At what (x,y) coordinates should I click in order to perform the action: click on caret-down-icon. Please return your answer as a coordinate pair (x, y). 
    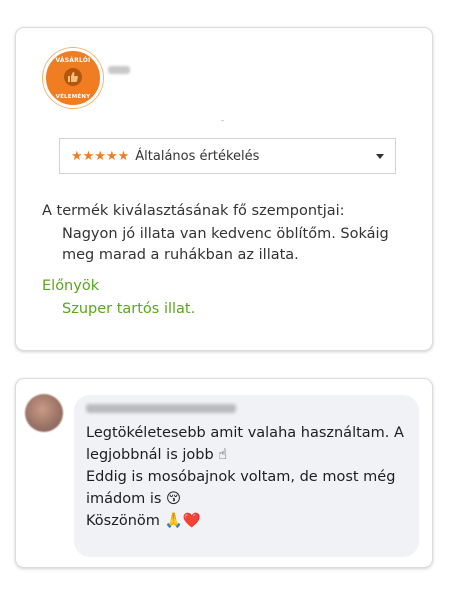
    Looking at the image, I should click on (380, 156).